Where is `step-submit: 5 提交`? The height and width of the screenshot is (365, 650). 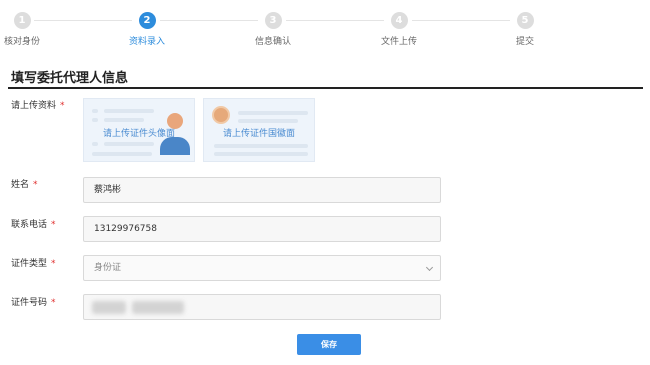 step-submit: 5 提交 is located at coordinates (525, 29).